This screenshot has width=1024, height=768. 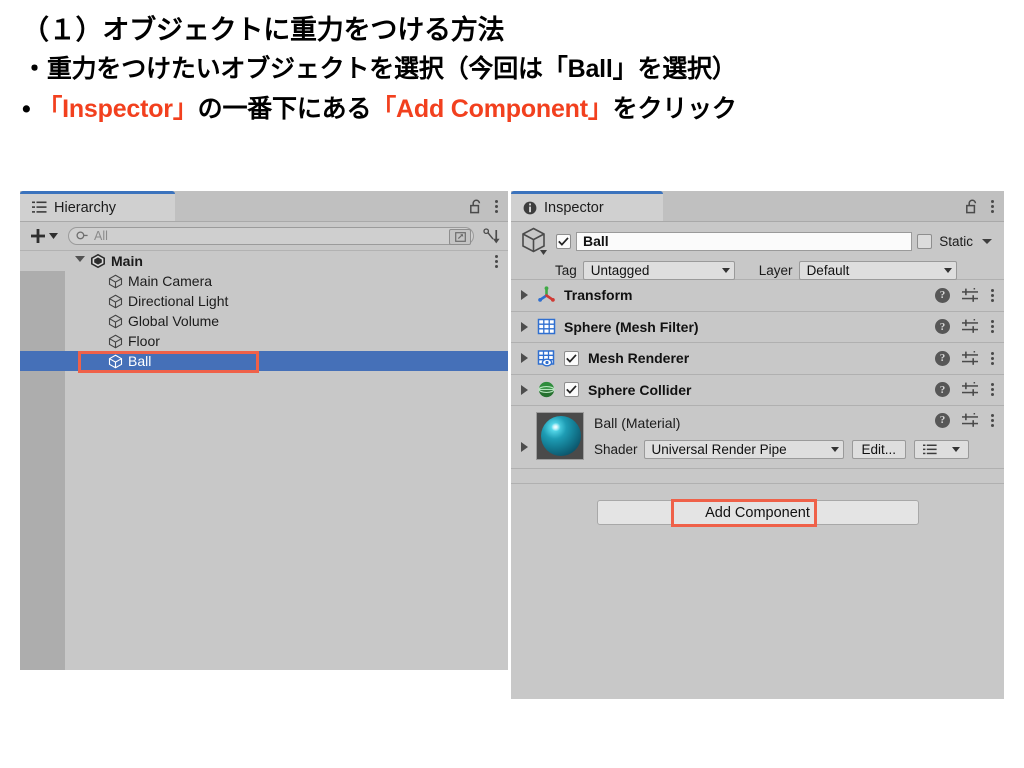 I want to click on hierarchy-toolbar: All, so click(x=264, y=236).